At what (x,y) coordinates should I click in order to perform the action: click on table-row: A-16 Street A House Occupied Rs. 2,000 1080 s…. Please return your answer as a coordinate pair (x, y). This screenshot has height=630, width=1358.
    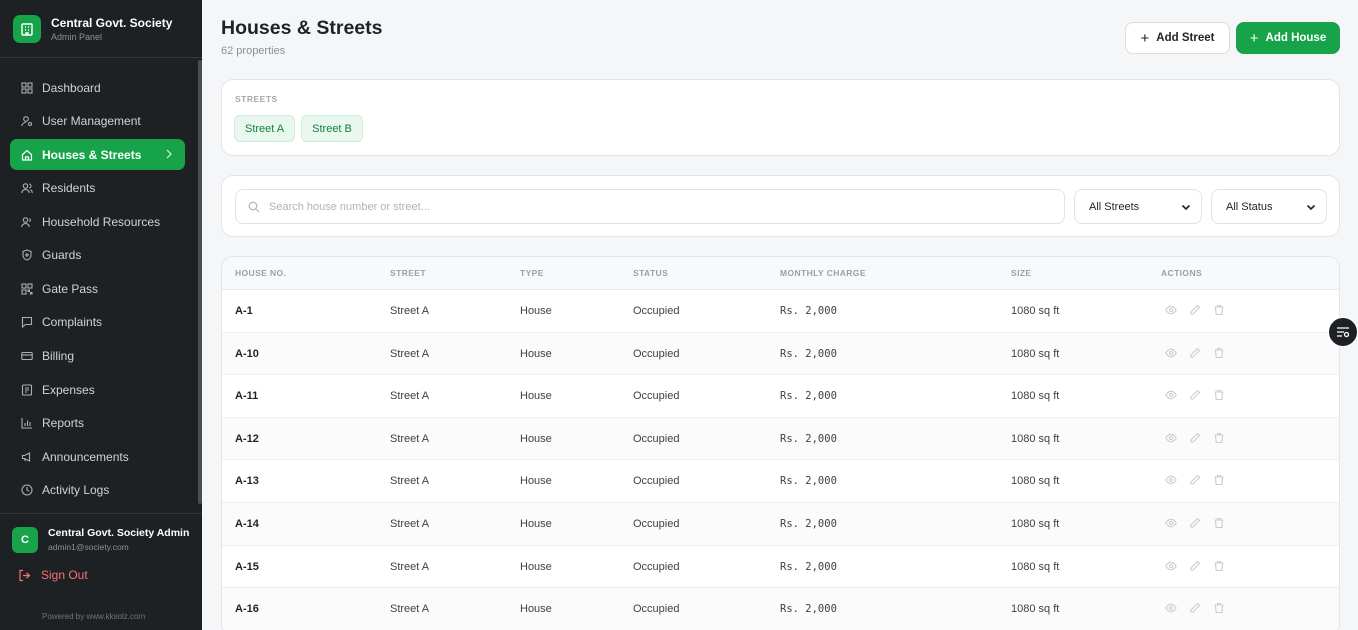
    Looking at the image, I should click on (780, 609).